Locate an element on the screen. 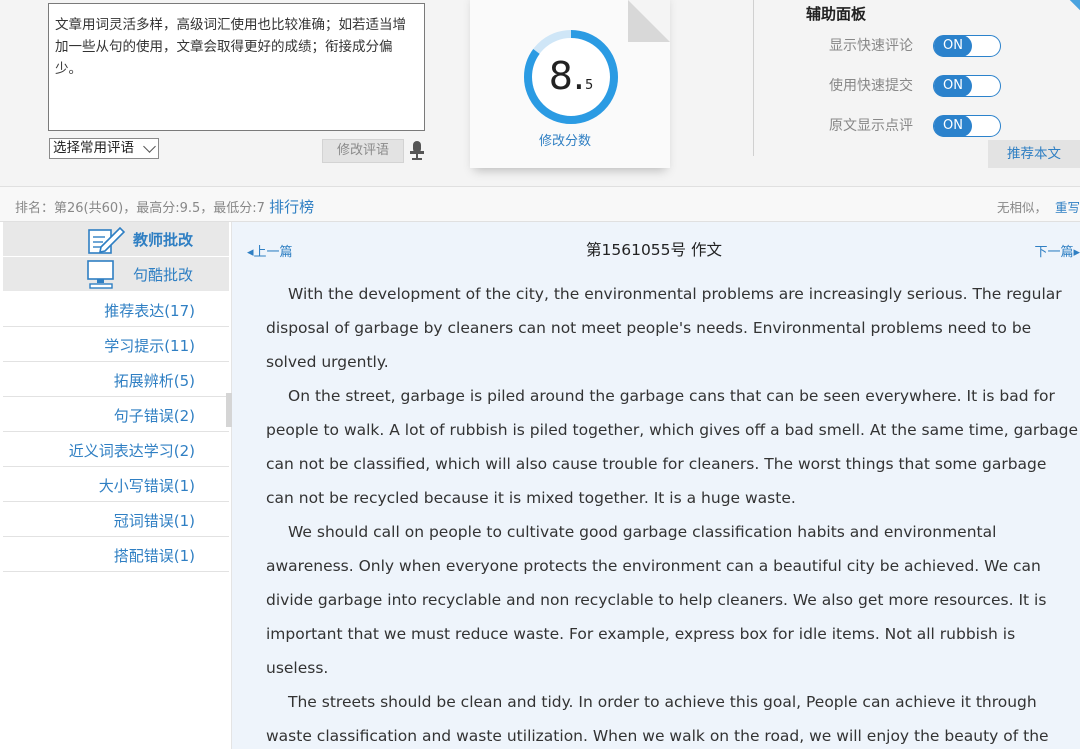  sidebar-item-capitalization-errors: 大小写错误(1) is located at coordinates (116, 484).